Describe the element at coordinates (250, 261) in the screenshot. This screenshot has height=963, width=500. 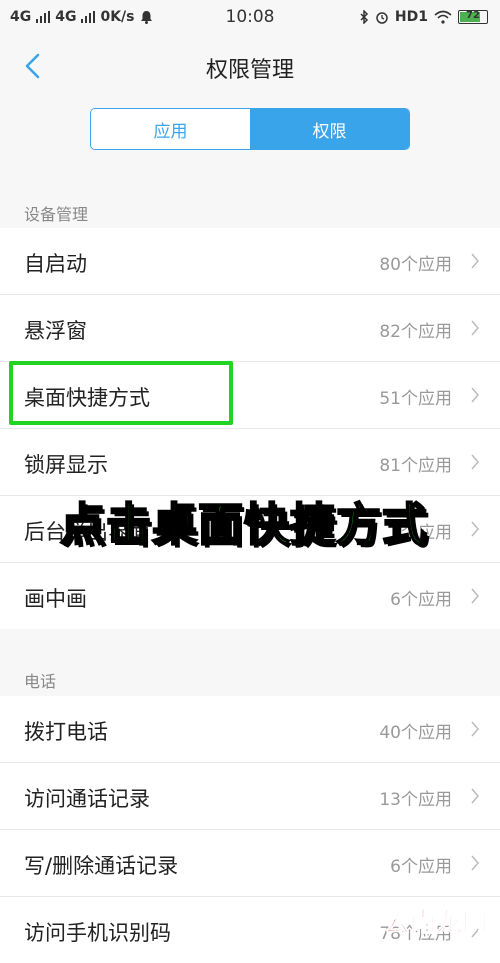
I see `permission-row-autostart: 自启动 80个应用` at that location.